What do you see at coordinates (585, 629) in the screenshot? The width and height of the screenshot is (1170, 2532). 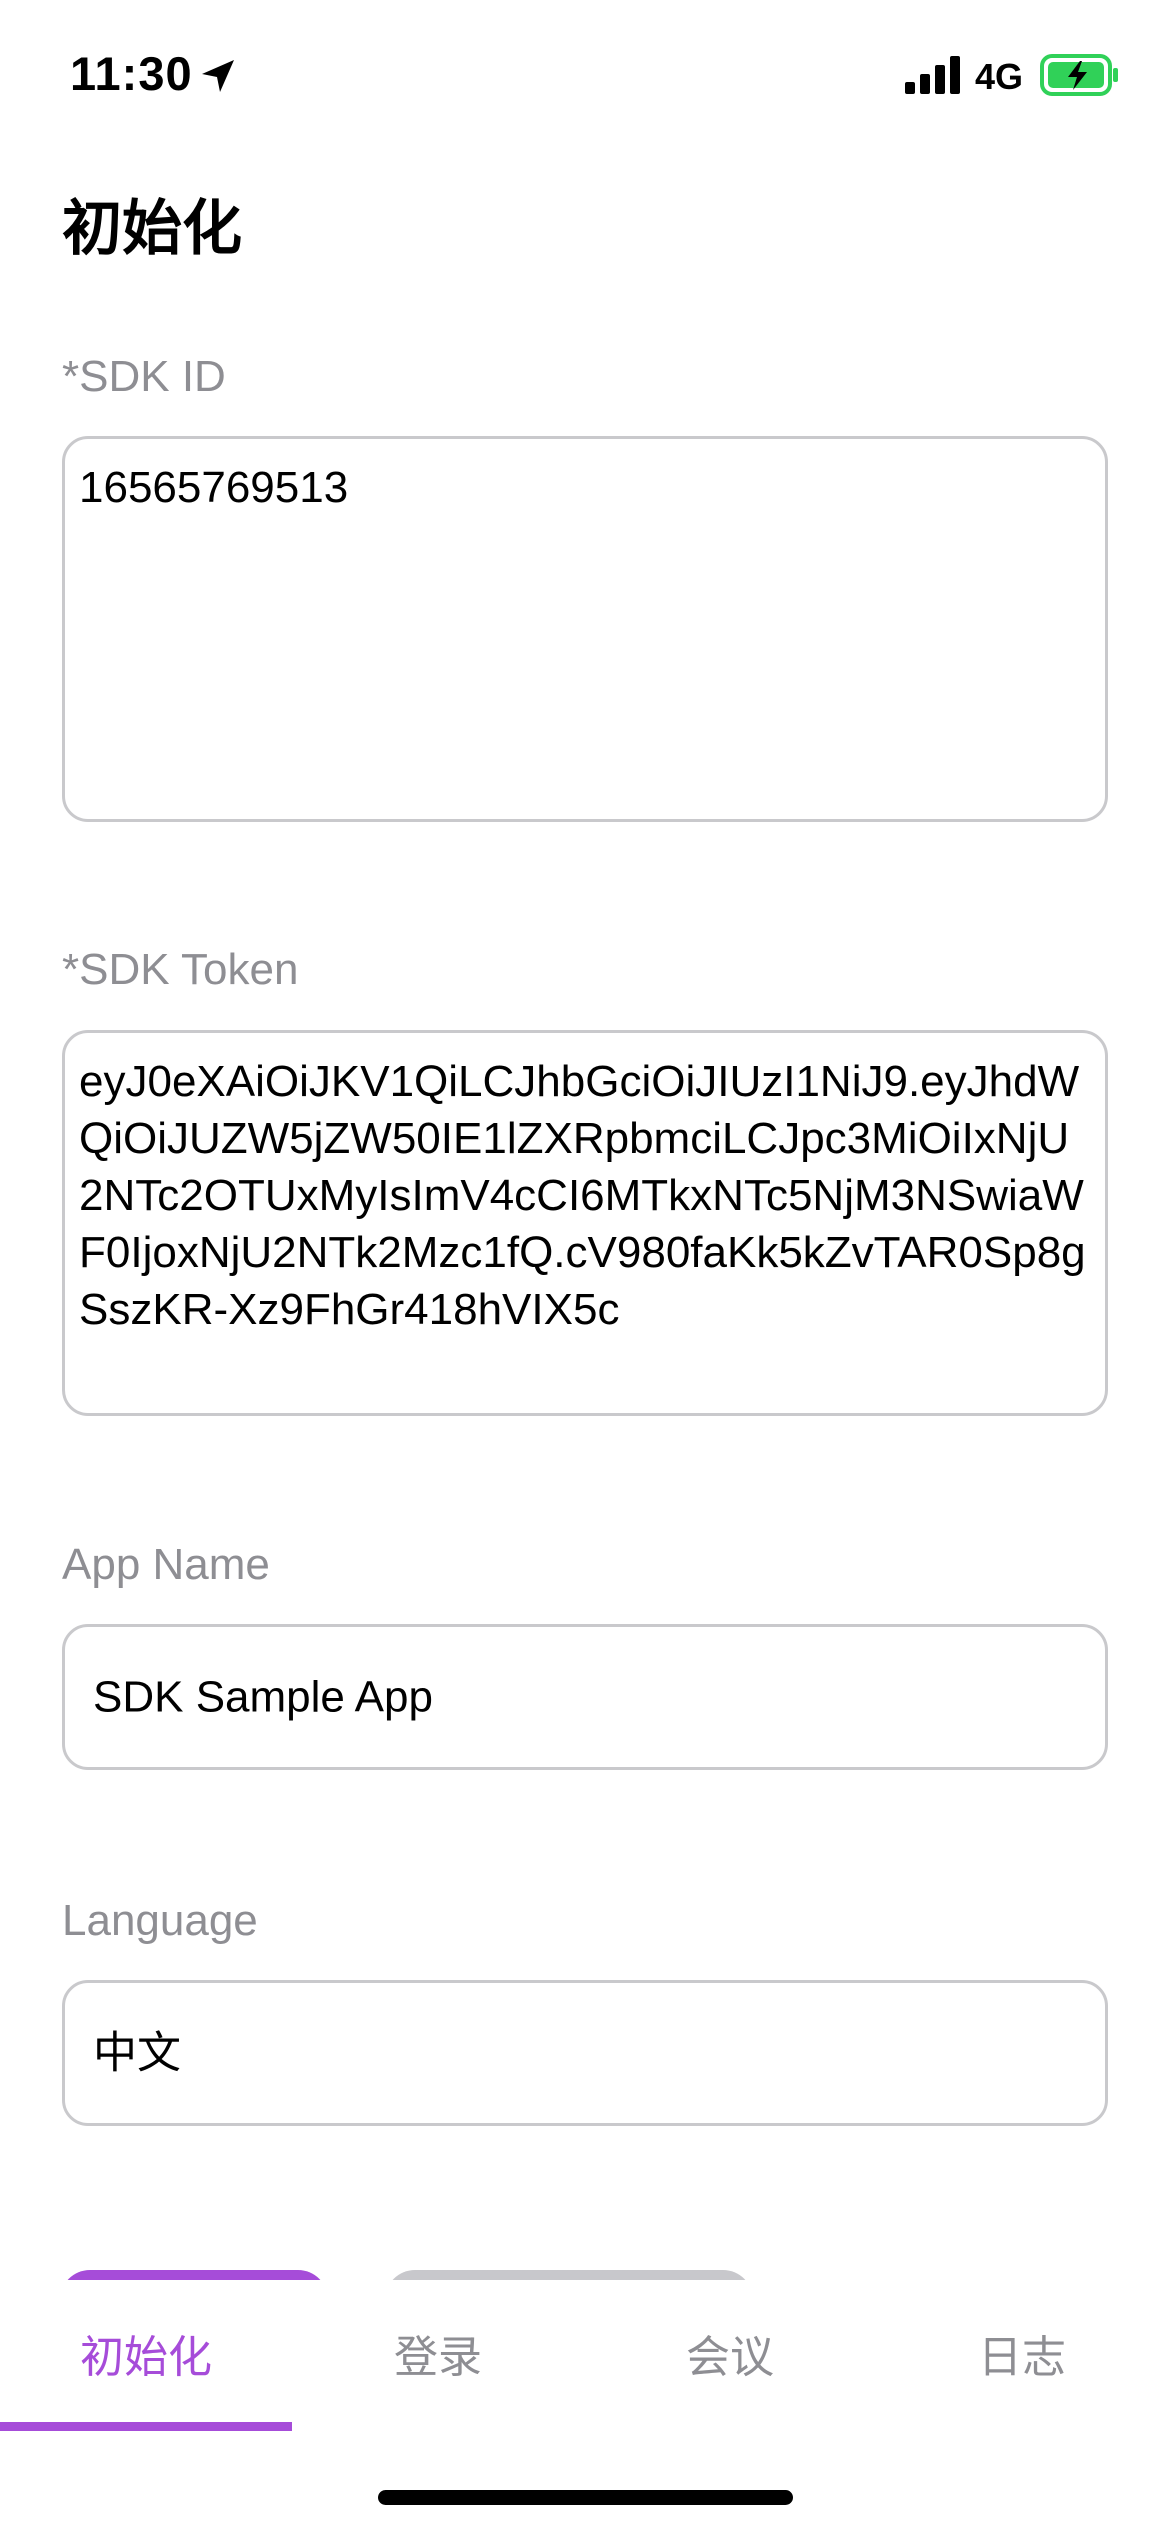 I see `sdk-id-field: 16565769513` at bounding box center [585, 629].